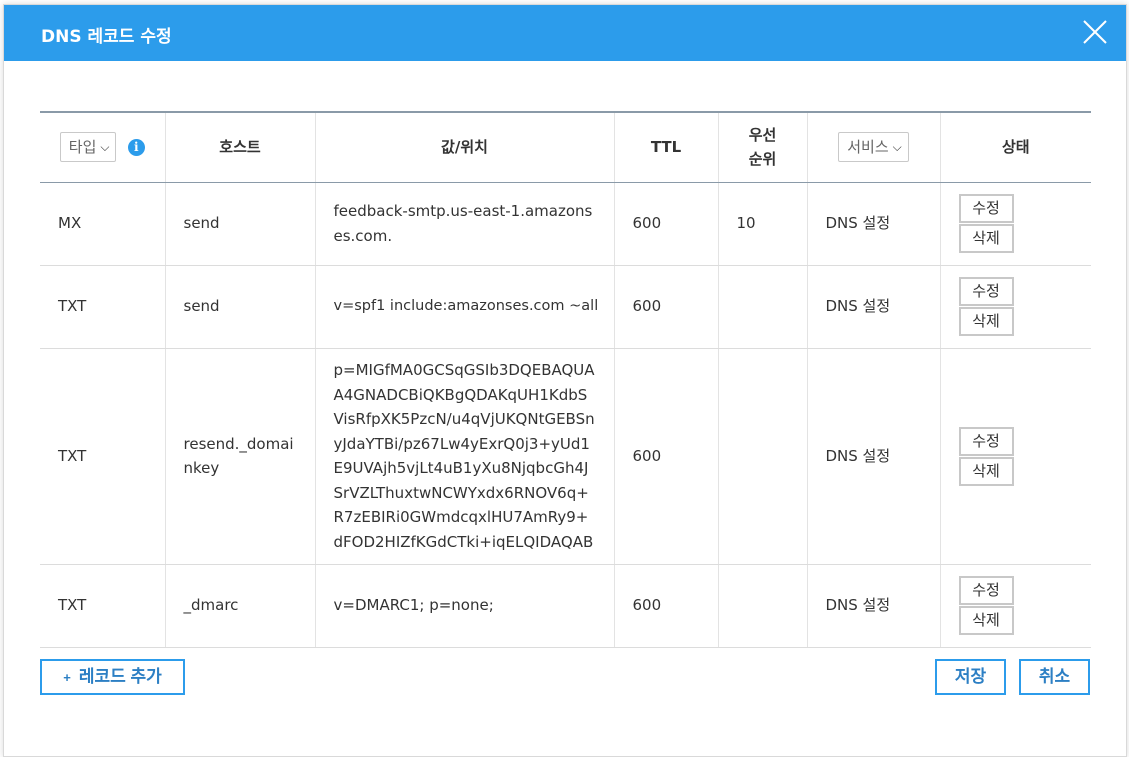 This screenshot has width=1129, height=757. I want to click on record-value: v=spf1 include:amazonses.com ~all, so click(465, 307).